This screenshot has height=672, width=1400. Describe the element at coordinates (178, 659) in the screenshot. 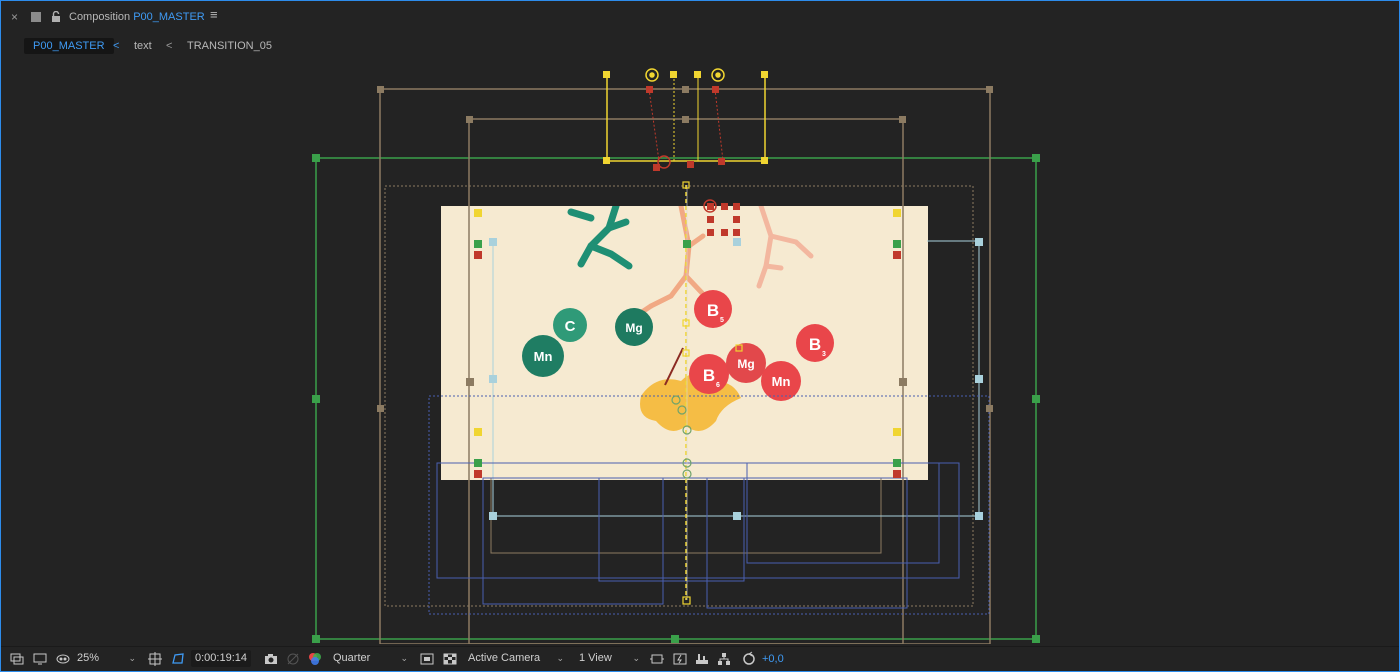

I see `toggle-mask-path-icon` at that location.